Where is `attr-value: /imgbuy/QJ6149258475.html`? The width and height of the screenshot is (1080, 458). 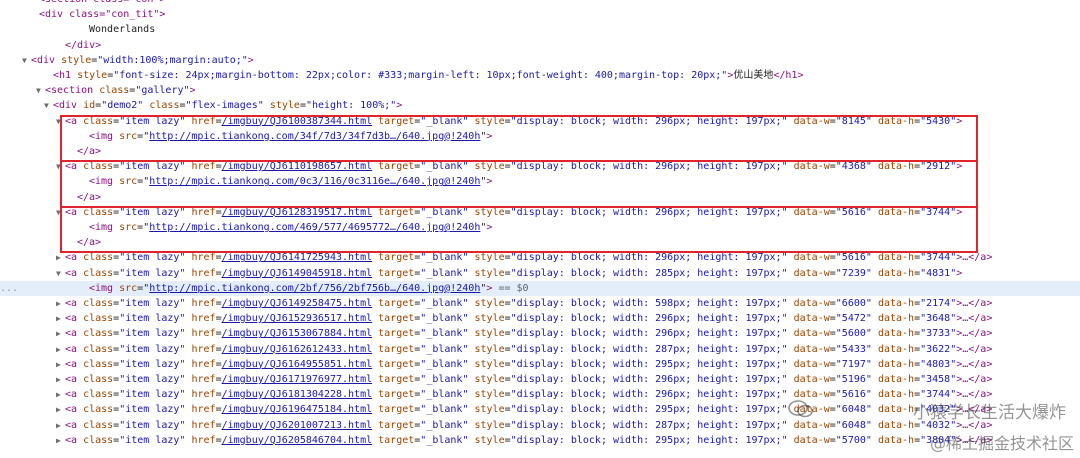
attr-value: /imgbuy/QJ6149258475.html is located at coordinates (297, 303).